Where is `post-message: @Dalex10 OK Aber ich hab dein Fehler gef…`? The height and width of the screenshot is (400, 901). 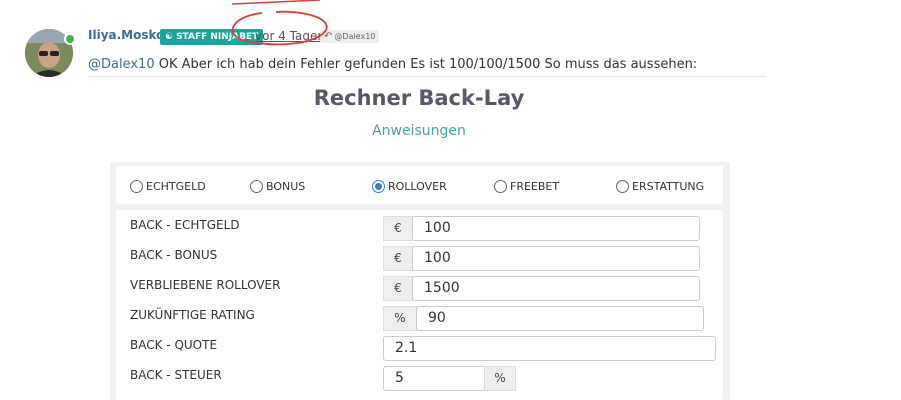
post-message: @Dalex10 OK Aber ich hab dein Fehler gef… is located at coordinates (392, 64).